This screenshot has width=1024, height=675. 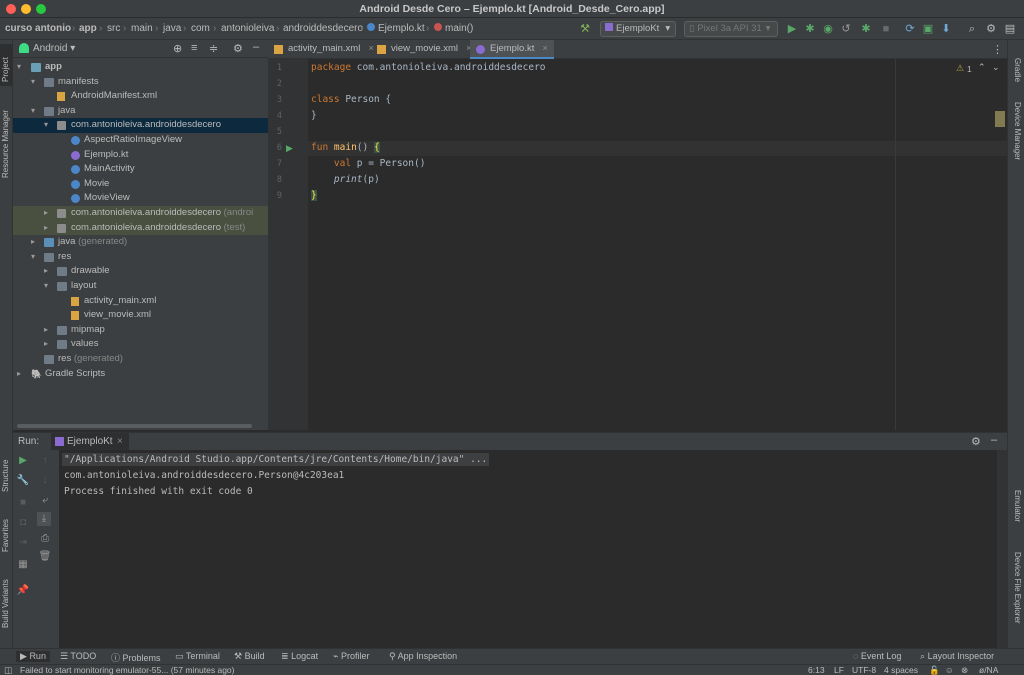 I want to click on caret-position: 6:13, so click(x=816, y=670).